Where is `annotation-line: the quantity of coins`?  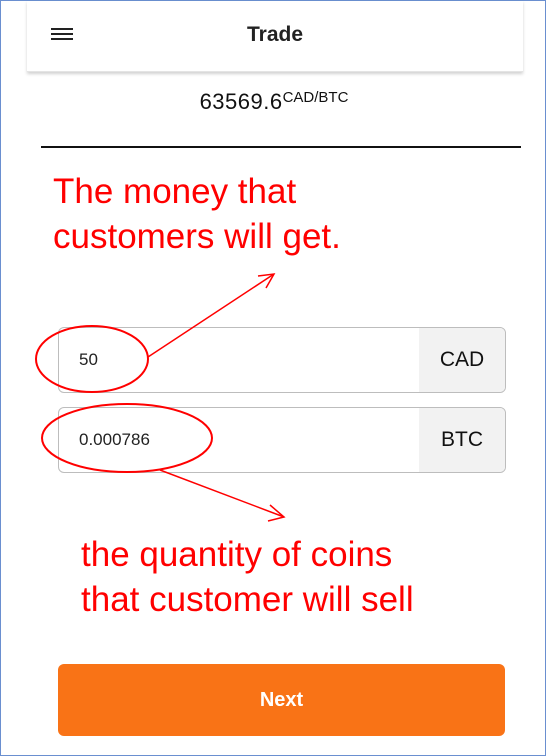 annotation-line: the quantity of coins is located at coordinates (237, 554).